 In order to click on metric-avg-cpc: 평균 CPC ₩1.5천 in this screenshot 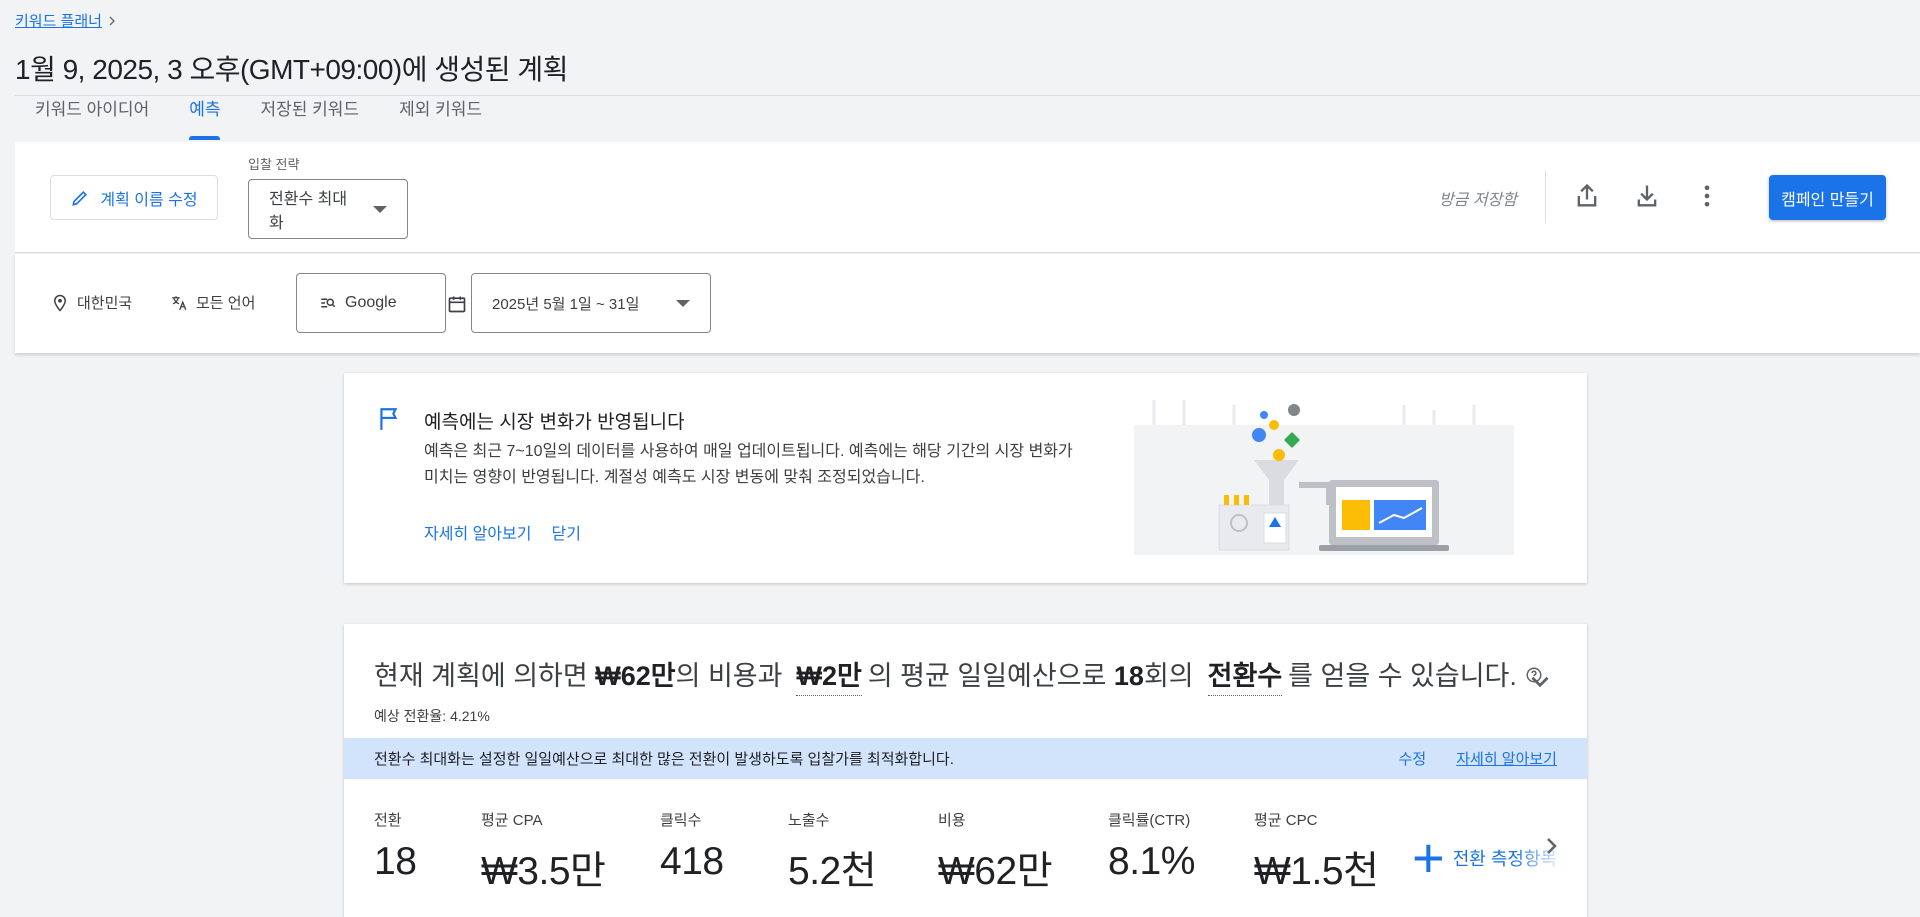, I will do `click(1316, 852)`.